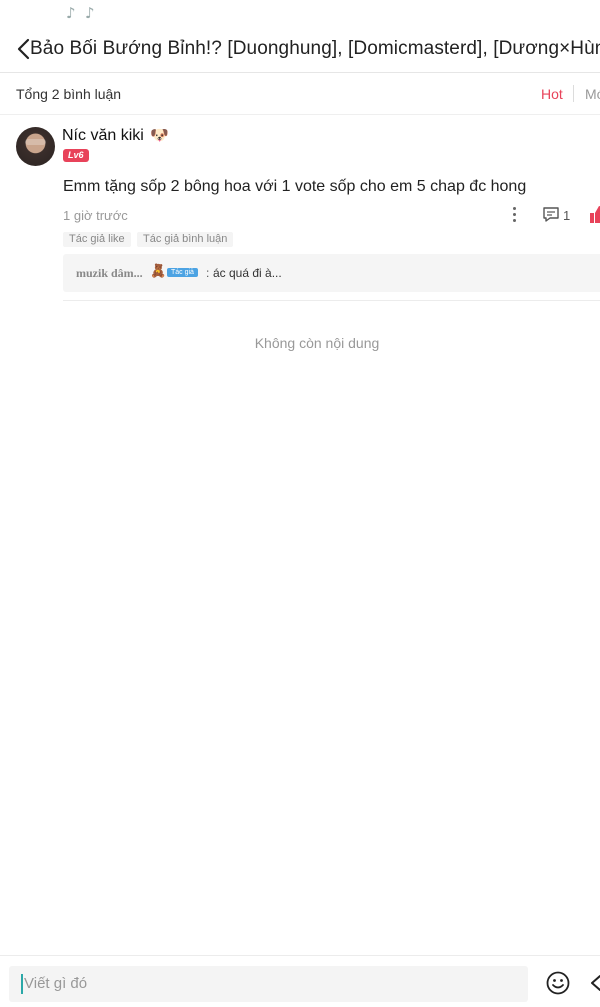  Describe the element at coordinates (182, 272) in the screenshot. I see `author-badge: Tác giả` at that location.